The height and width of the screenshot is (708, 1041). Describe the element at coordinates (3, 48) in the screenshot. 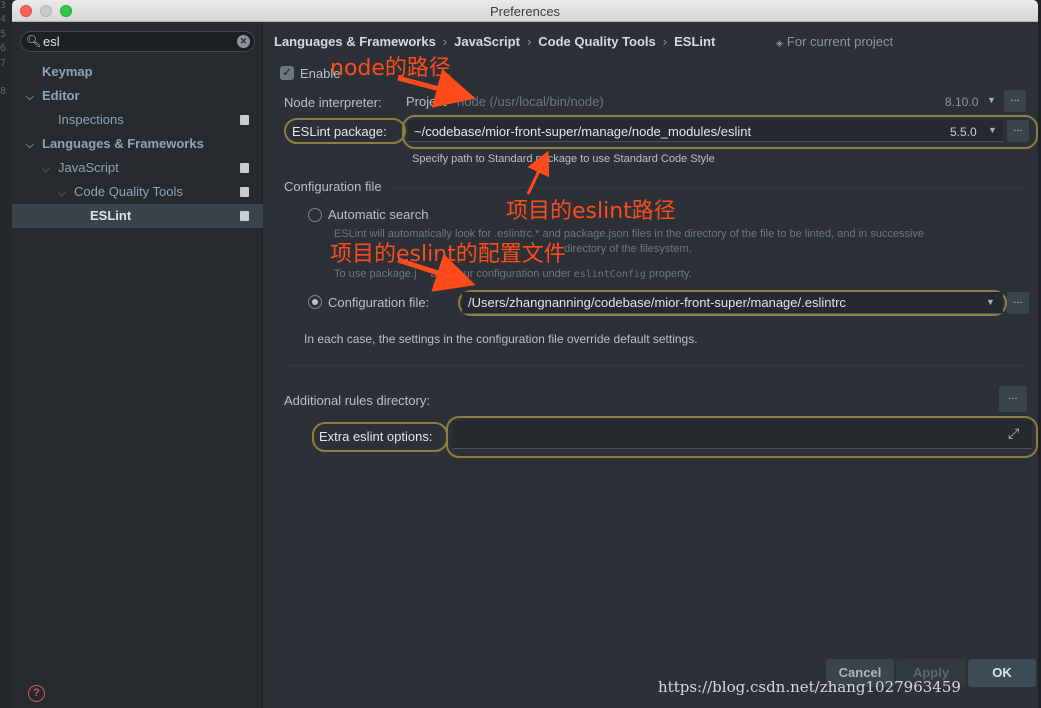

I see `line-number: 6` at that location.